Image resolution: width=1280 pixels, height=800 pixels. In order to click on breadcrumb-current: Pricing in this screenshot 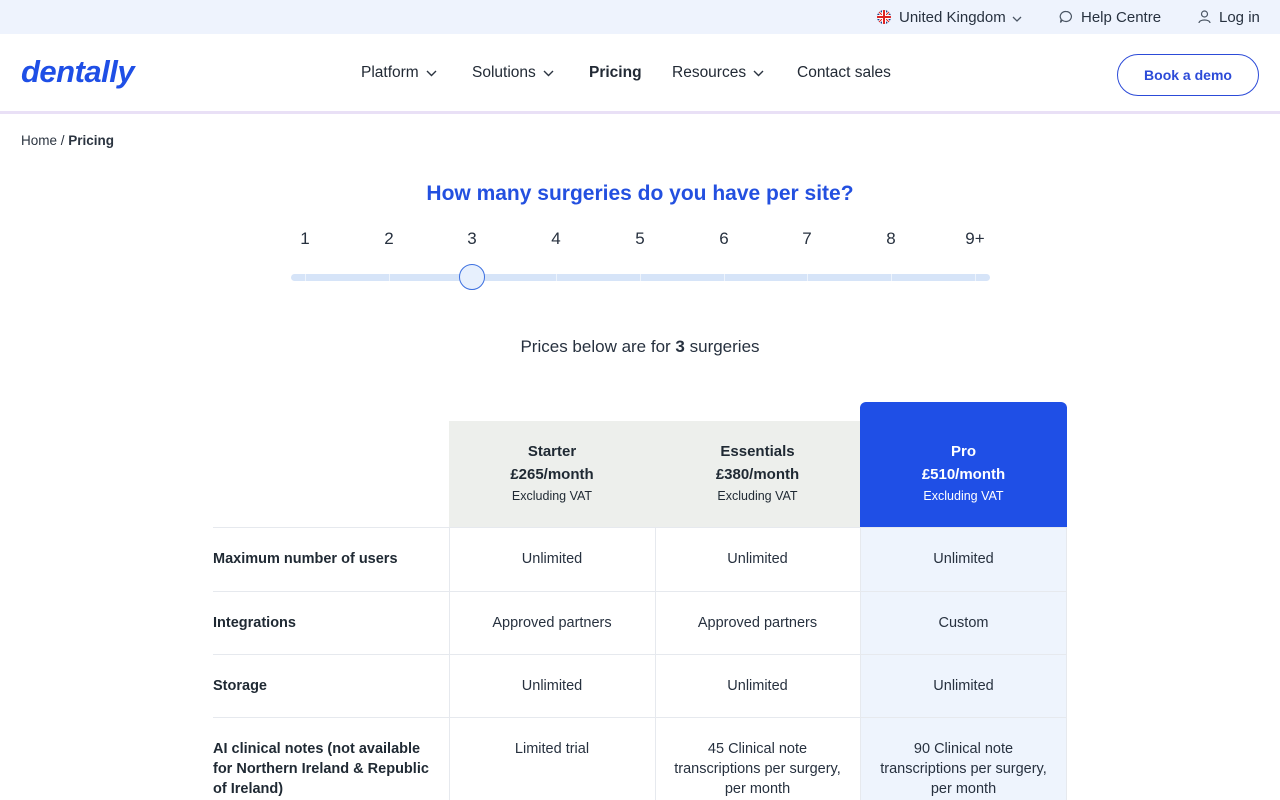, I will do `click(91, 140)`.